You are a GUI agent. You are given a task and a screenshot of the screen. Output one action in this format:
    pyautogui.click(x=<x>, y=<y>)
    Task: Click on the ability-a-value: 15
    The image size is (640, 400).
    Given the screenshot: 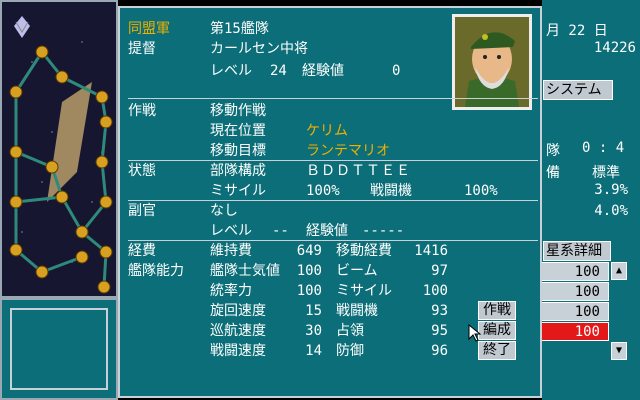 What is the action you would take?
    pyautogui.click(x=313, y=311)
    